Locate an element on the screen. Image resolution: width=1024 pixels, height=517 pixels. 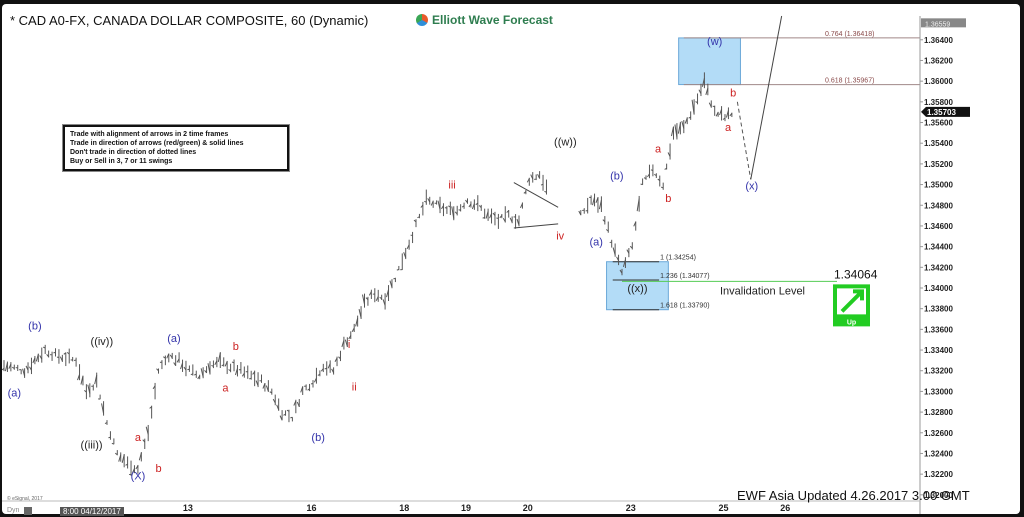
dynamic-label: Dyn is located at coordinates (13, 510).